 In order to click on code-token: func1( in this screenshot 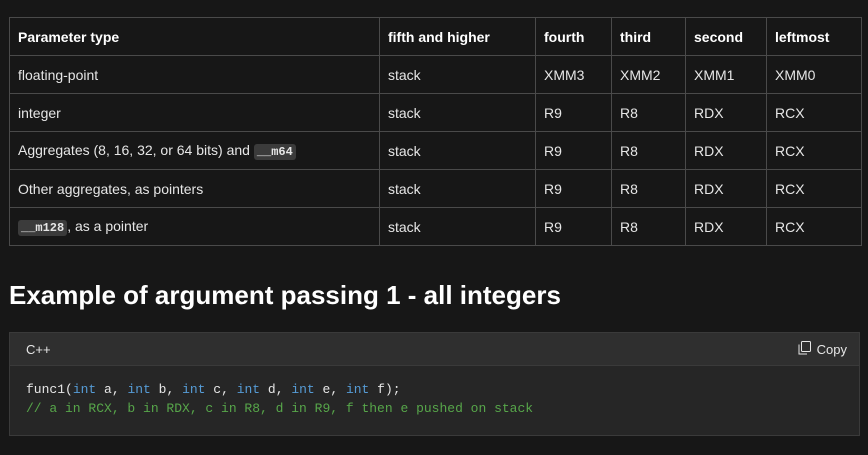, I will do `click(49, 389)`.